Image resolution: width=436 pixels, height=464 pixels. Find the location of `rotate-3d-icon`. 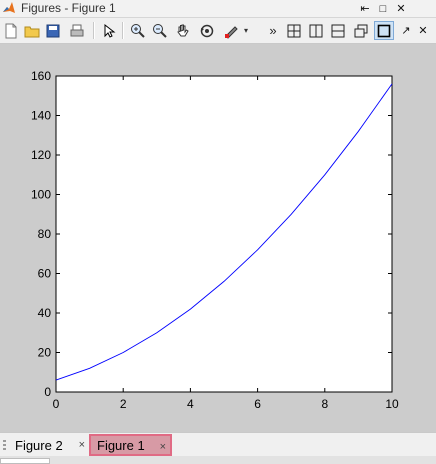

rotate-3d-icon is located at coordinates (207, 30).